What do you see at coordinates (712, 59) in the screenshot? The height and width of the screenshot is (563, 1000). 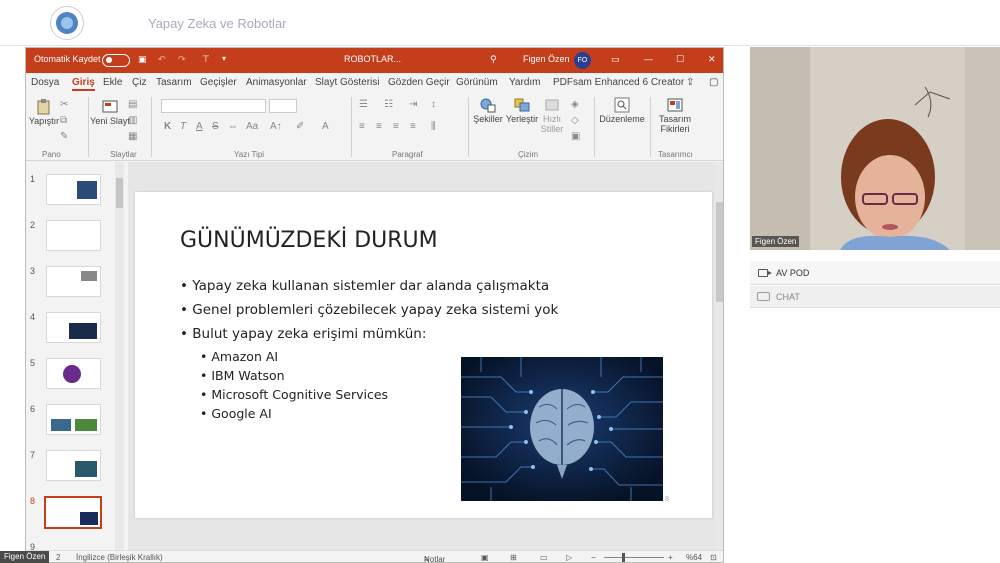 I see `close-icon: ✕` at bounding box center [712, 59].